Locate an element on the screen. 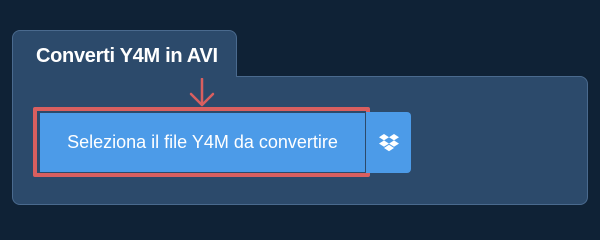 The height and width of the screenshot is (240, 600). select-file-button: Seleziona il file Y4M da convertire is located at coordinates (202, 142).